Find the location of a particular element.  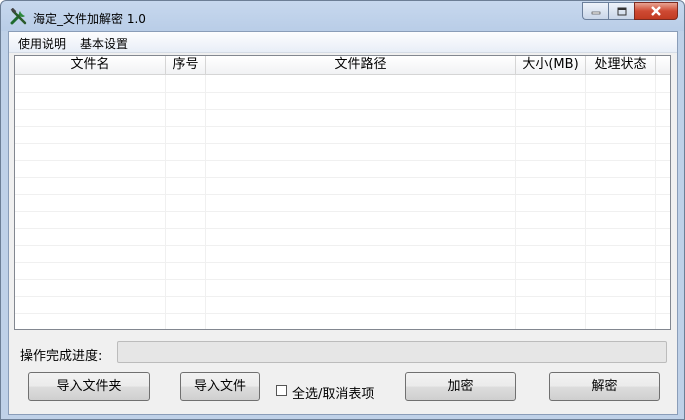

menu-item-settings: 基本设置 is located at coordinates (104, 43).